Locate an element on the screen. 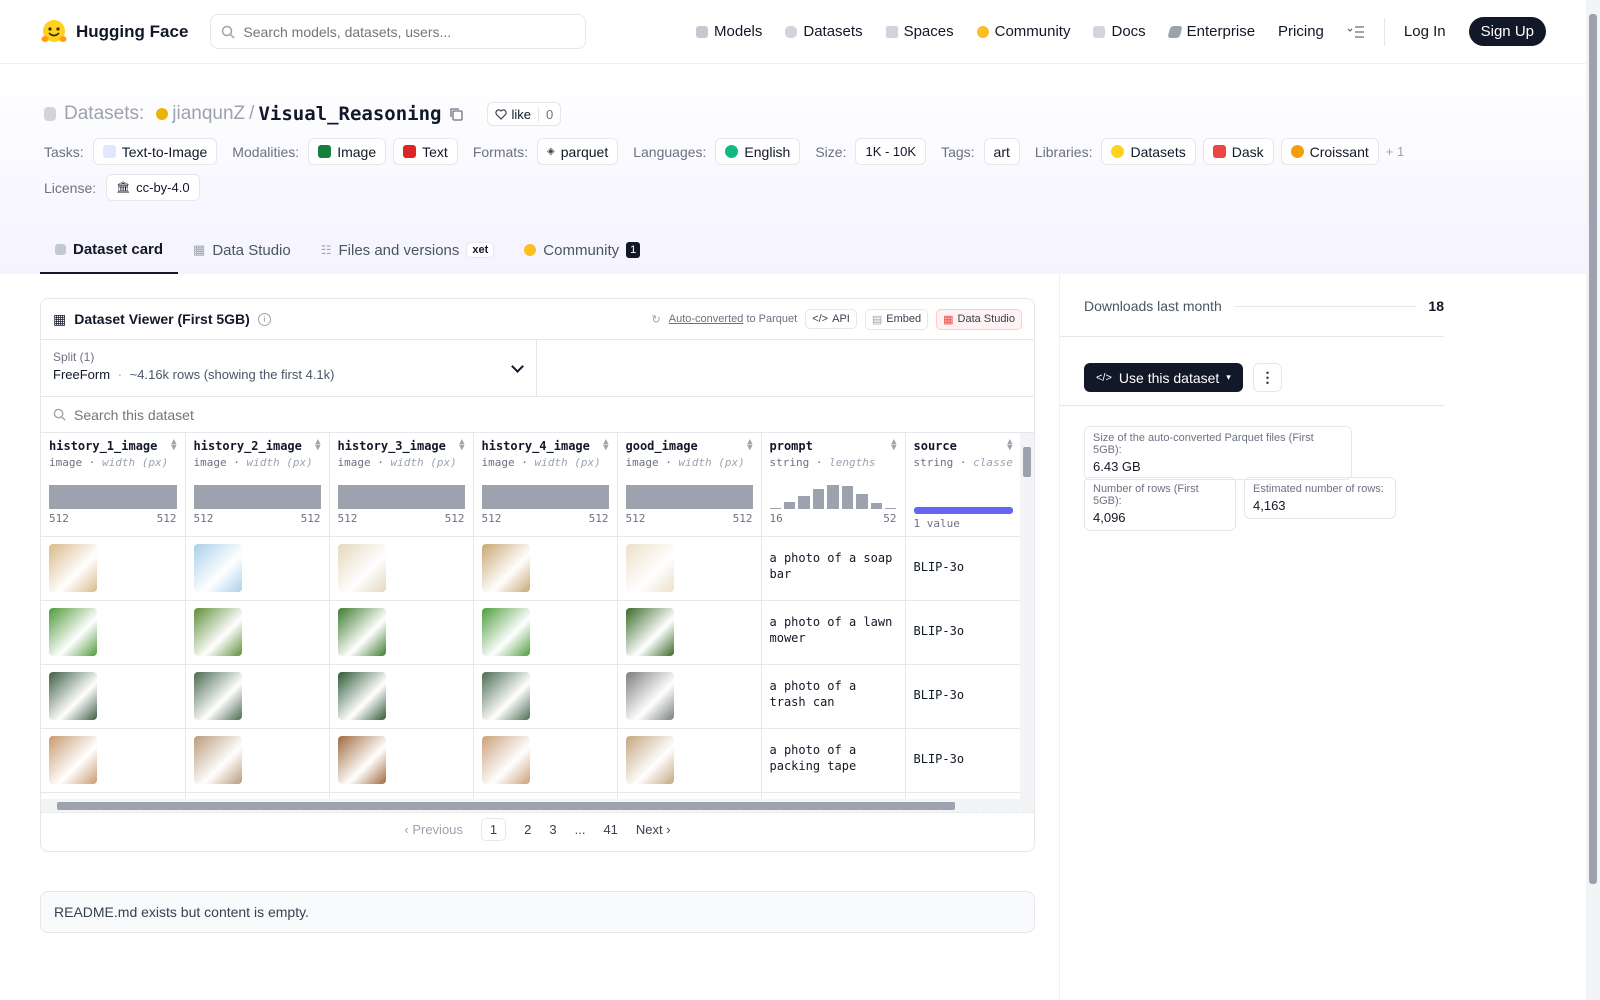 This screenshot has width=1600, height=1000. nav-models: Models is located at coordinates (729, 31).